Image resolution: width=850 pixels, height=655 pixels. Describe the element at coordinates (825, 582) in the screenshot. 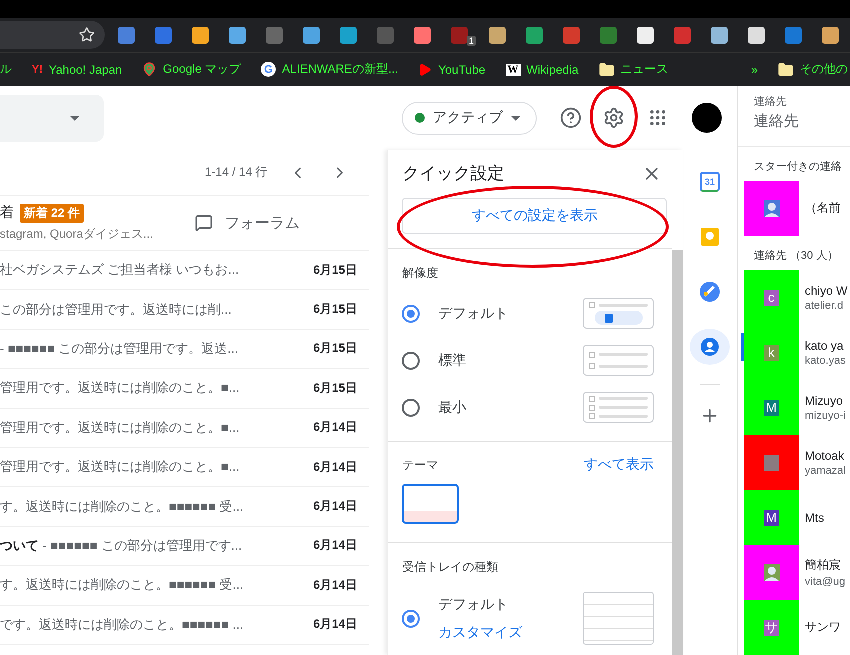

I see `contact-email: vita@ug` at that location.